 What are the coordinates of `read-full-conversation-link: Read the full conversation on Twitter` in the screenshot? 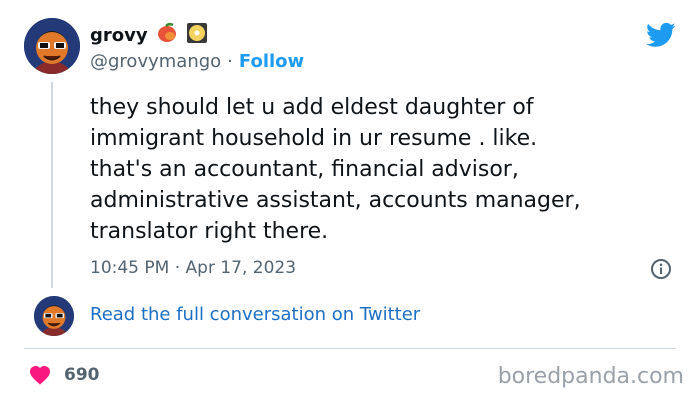 It's located at (255, 314).